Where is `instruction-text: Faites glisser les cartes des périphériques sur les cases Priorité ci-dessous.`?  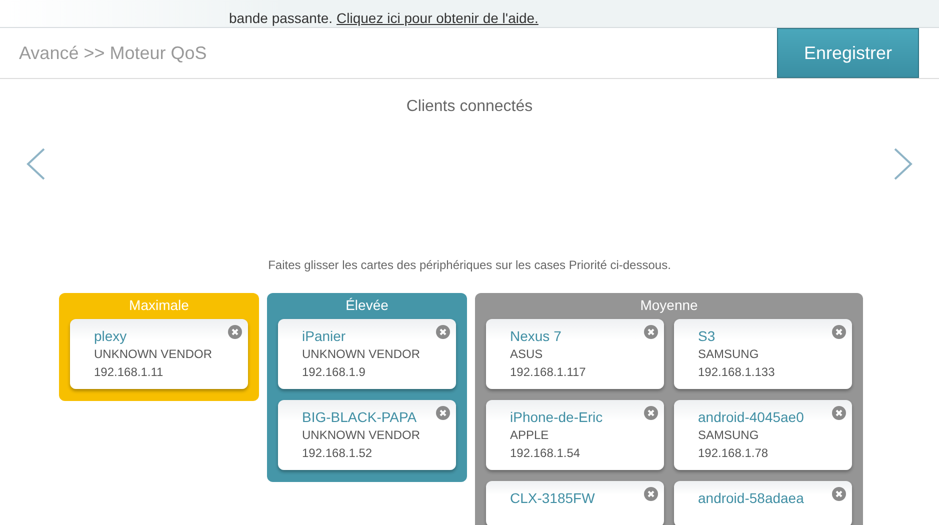
instruction-text: Faites glisser les cartes des périphériques sur les cases Priorité ci-dessous. is located at coordinates (469, 265).